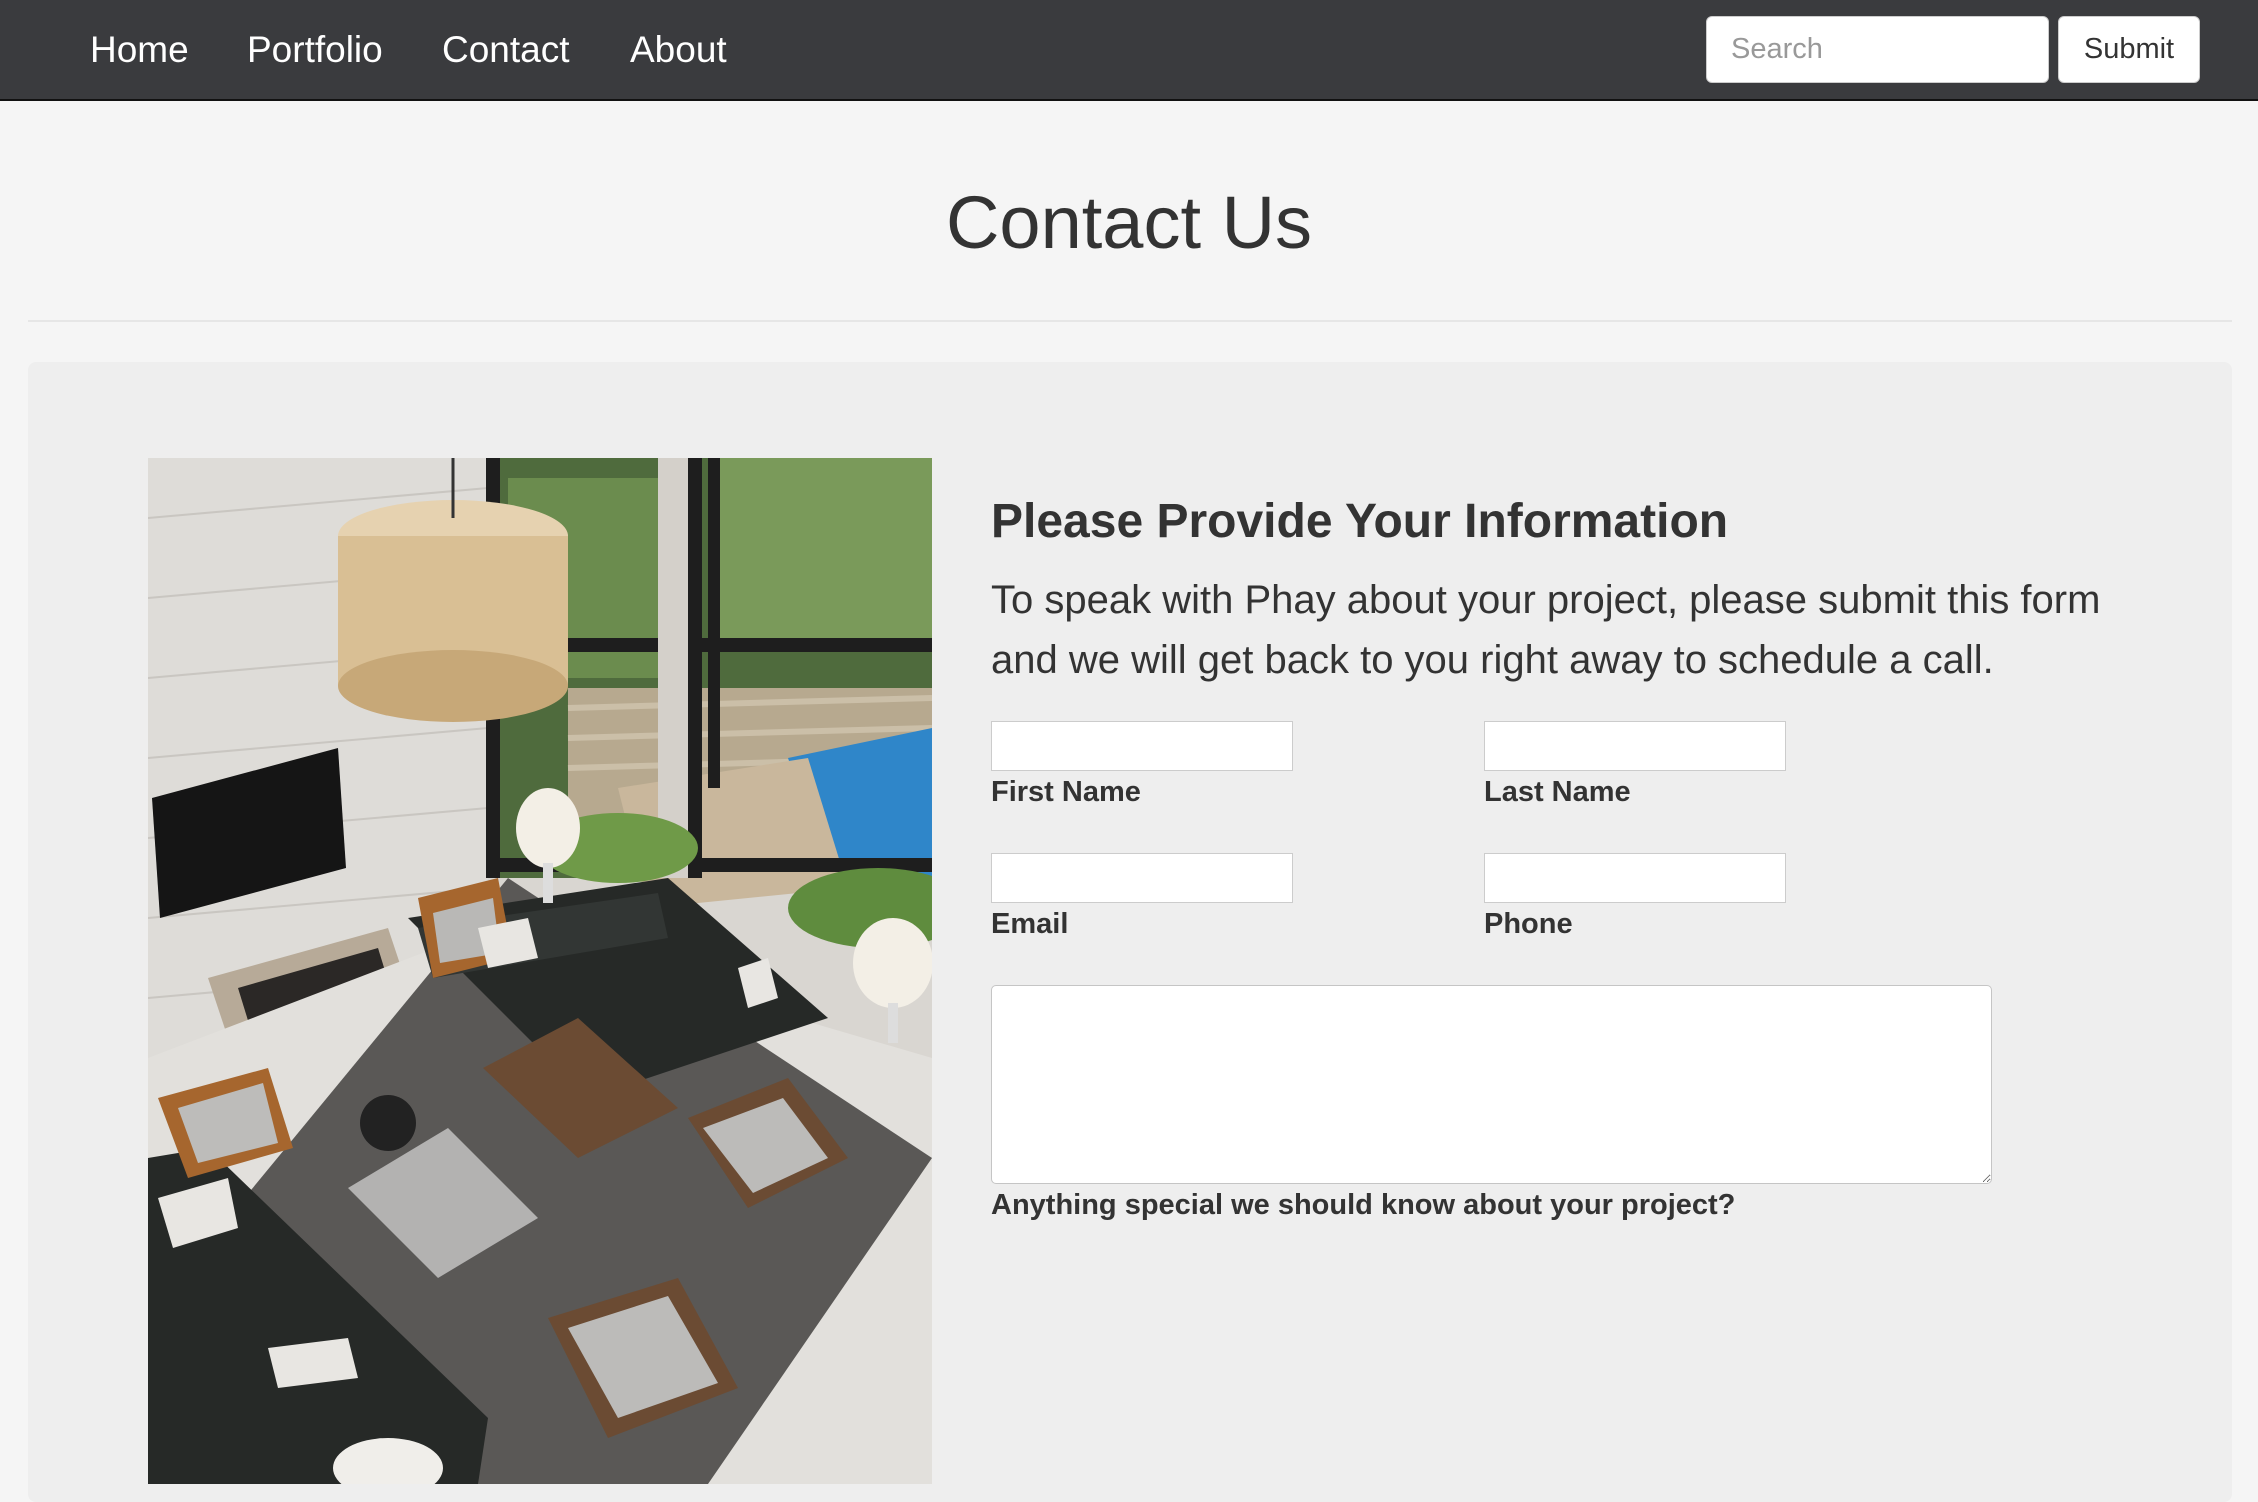  I want to click on title-divider, so click(1130, 321).